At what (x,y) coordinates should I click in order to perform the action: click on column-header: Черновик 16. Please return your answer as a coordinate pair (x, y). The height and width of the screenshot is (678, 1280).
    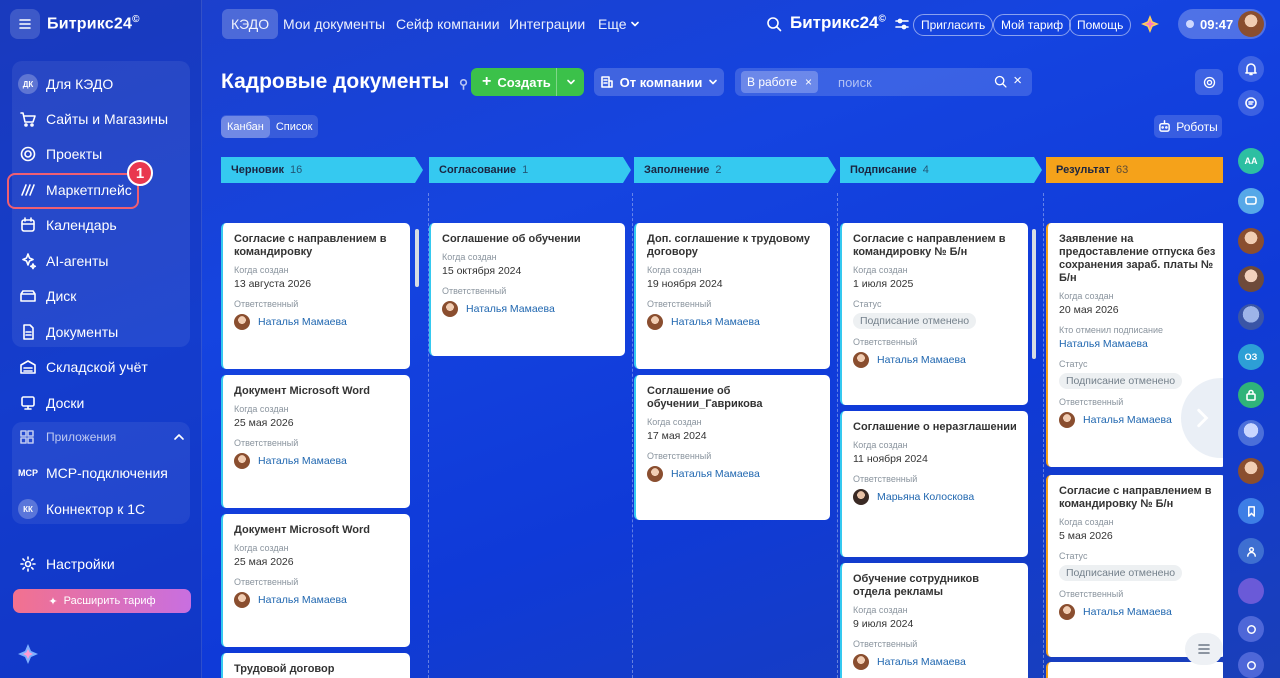
    Looking at the image, I should click on (322, 170).